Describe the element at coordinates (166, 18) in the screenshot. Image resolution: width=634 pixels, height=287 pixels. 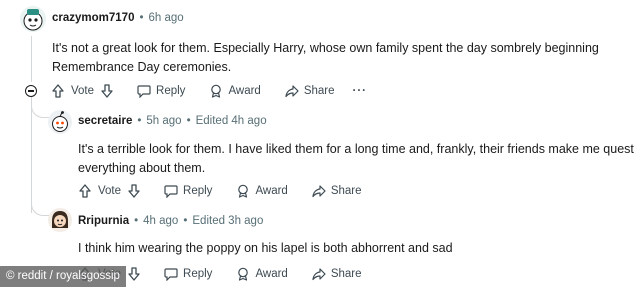
I see `timestamp: 6h ago` at that location.